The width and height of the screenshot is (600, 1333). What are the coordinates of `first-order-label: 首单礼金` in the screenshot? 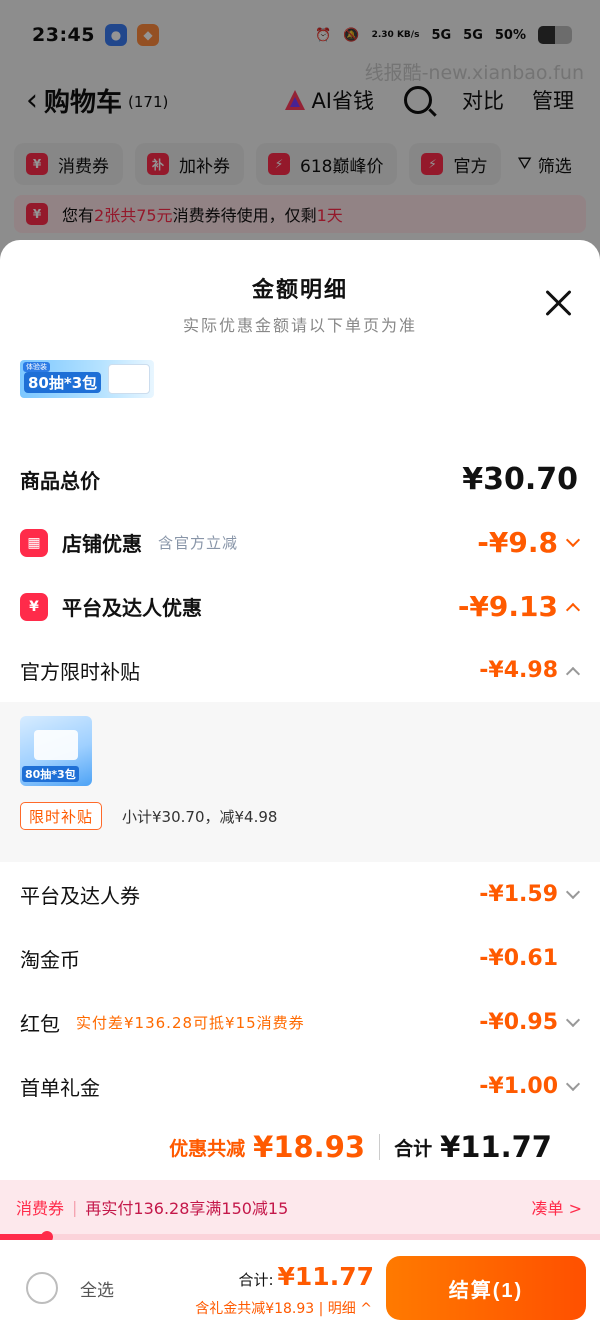 It's located at (60, 1088).